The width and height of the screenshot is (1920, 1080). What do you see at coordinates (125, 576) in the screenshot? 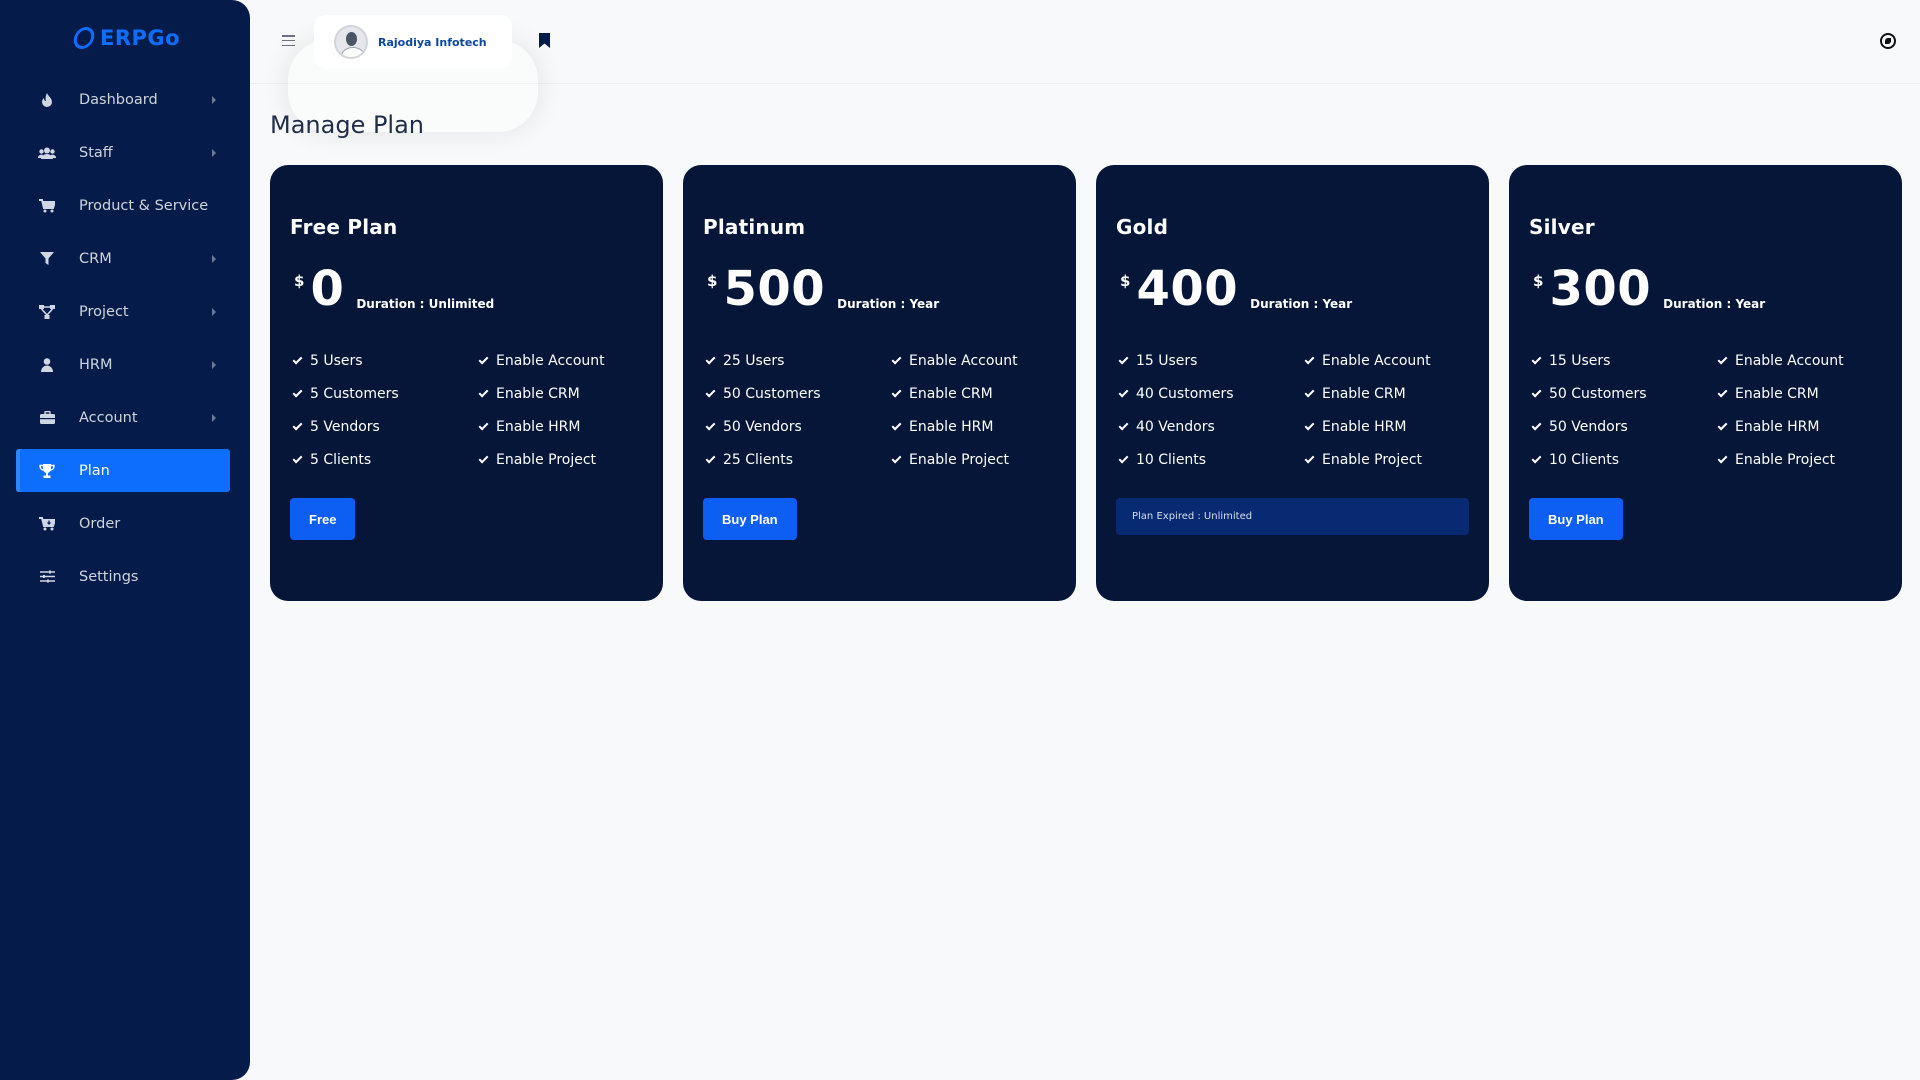
I see `sidebar-item-settings: Settings` at bounding box center [125, 576].